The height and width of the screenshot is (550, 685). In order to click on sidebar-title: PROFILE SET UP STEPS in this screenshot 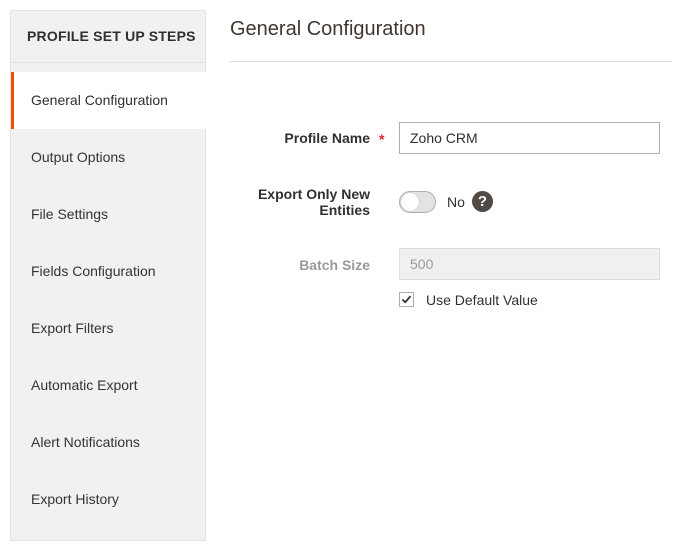, I will do `click(108, 37)`.